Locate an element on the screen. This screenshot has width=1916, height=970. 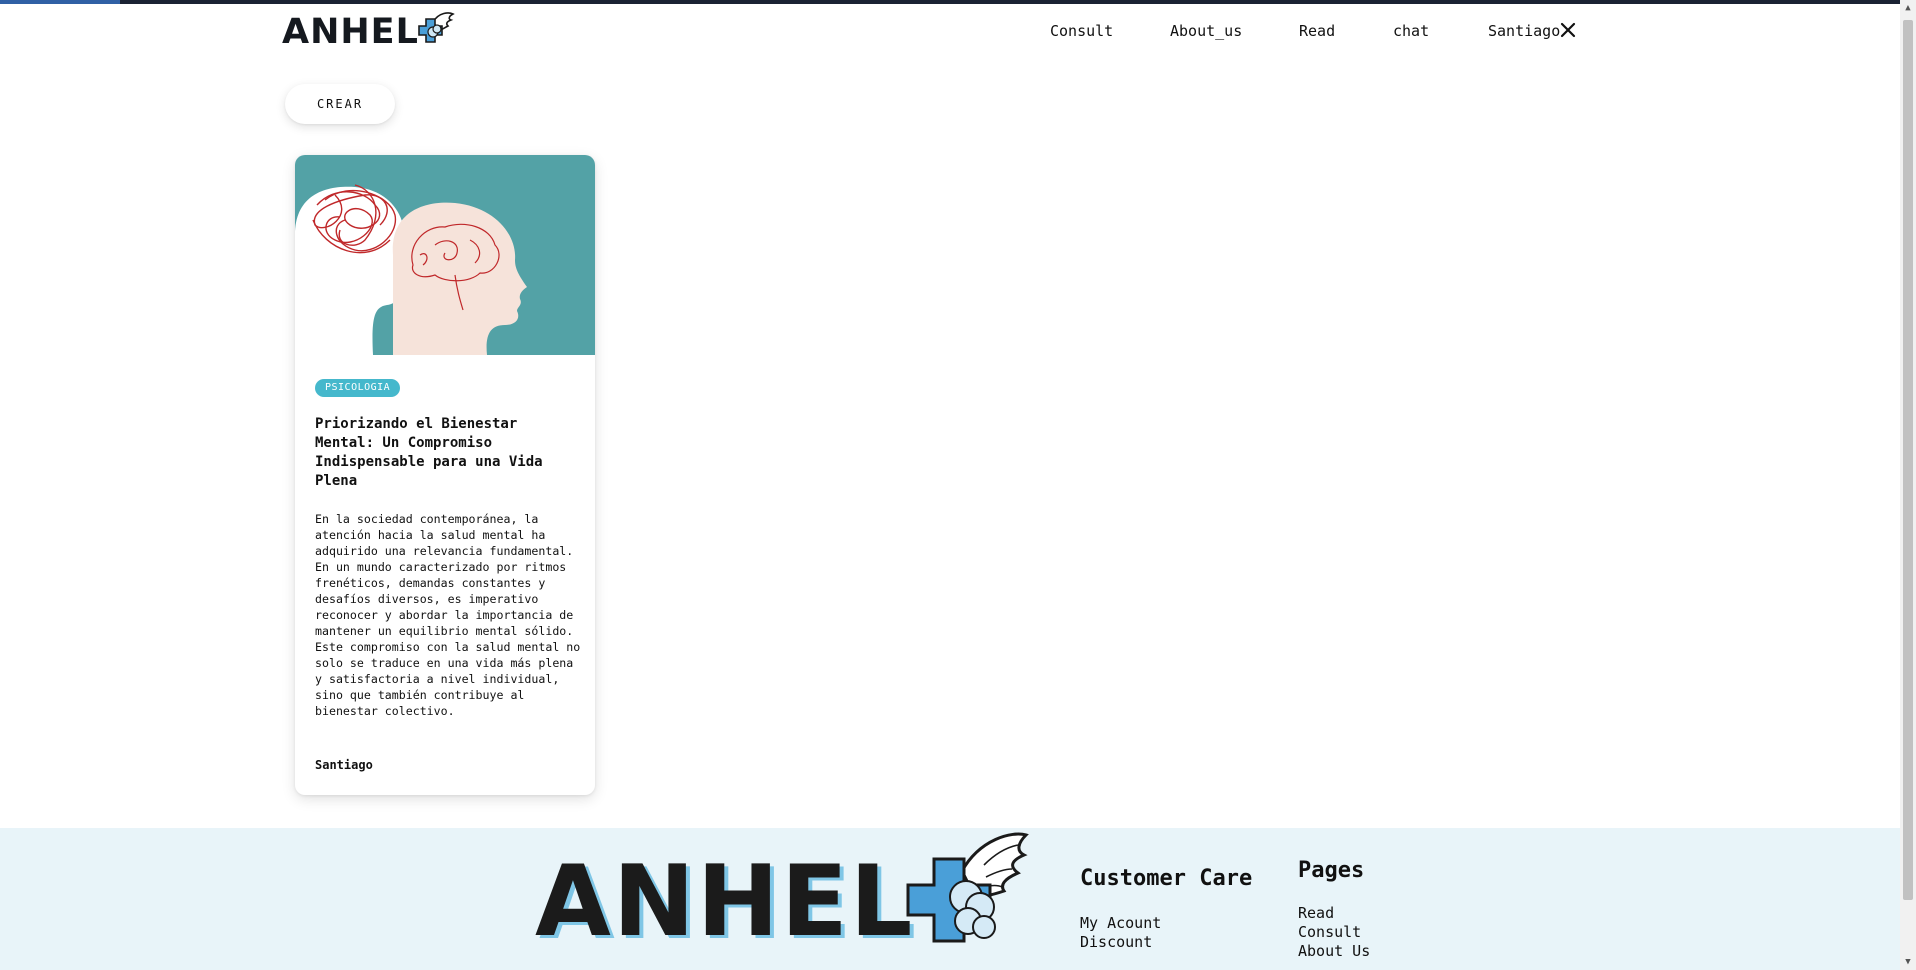
create-post-button: CREAR is located at coordinates (340, 104).